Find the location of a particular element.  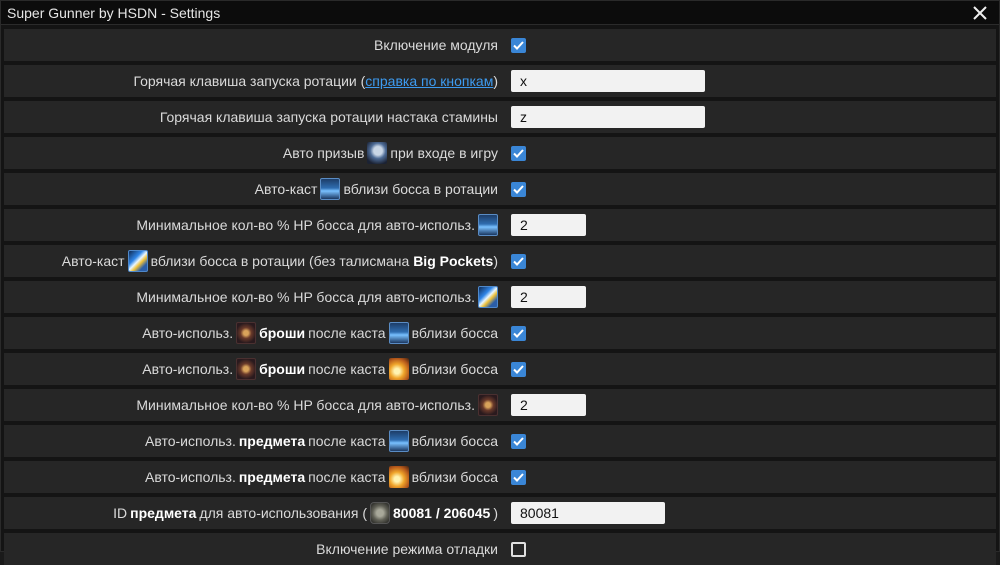

setting-label: Включение режима отладки is located at coordinates (407, 549).